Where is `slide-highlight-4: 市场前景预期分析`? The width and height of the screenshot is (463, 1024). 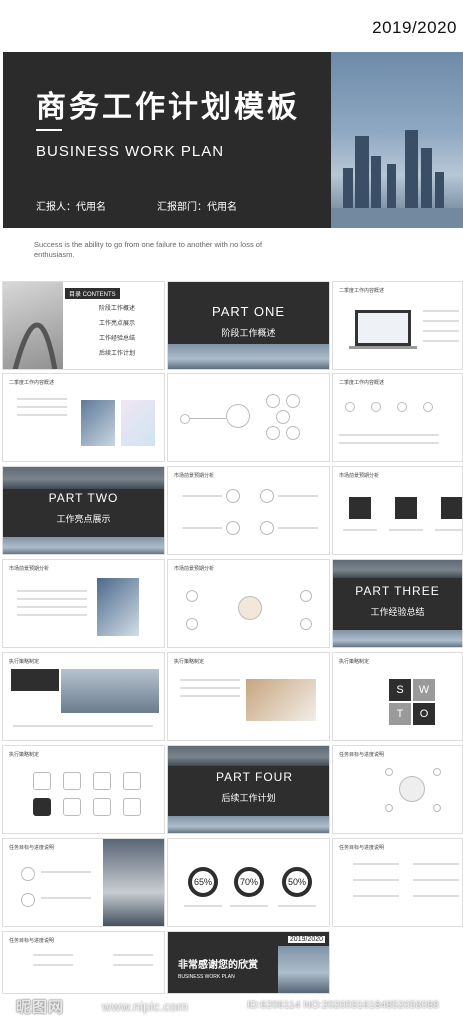 slide-highlight-4: 市场前景预期分析 is located at coordinates (248, 603).